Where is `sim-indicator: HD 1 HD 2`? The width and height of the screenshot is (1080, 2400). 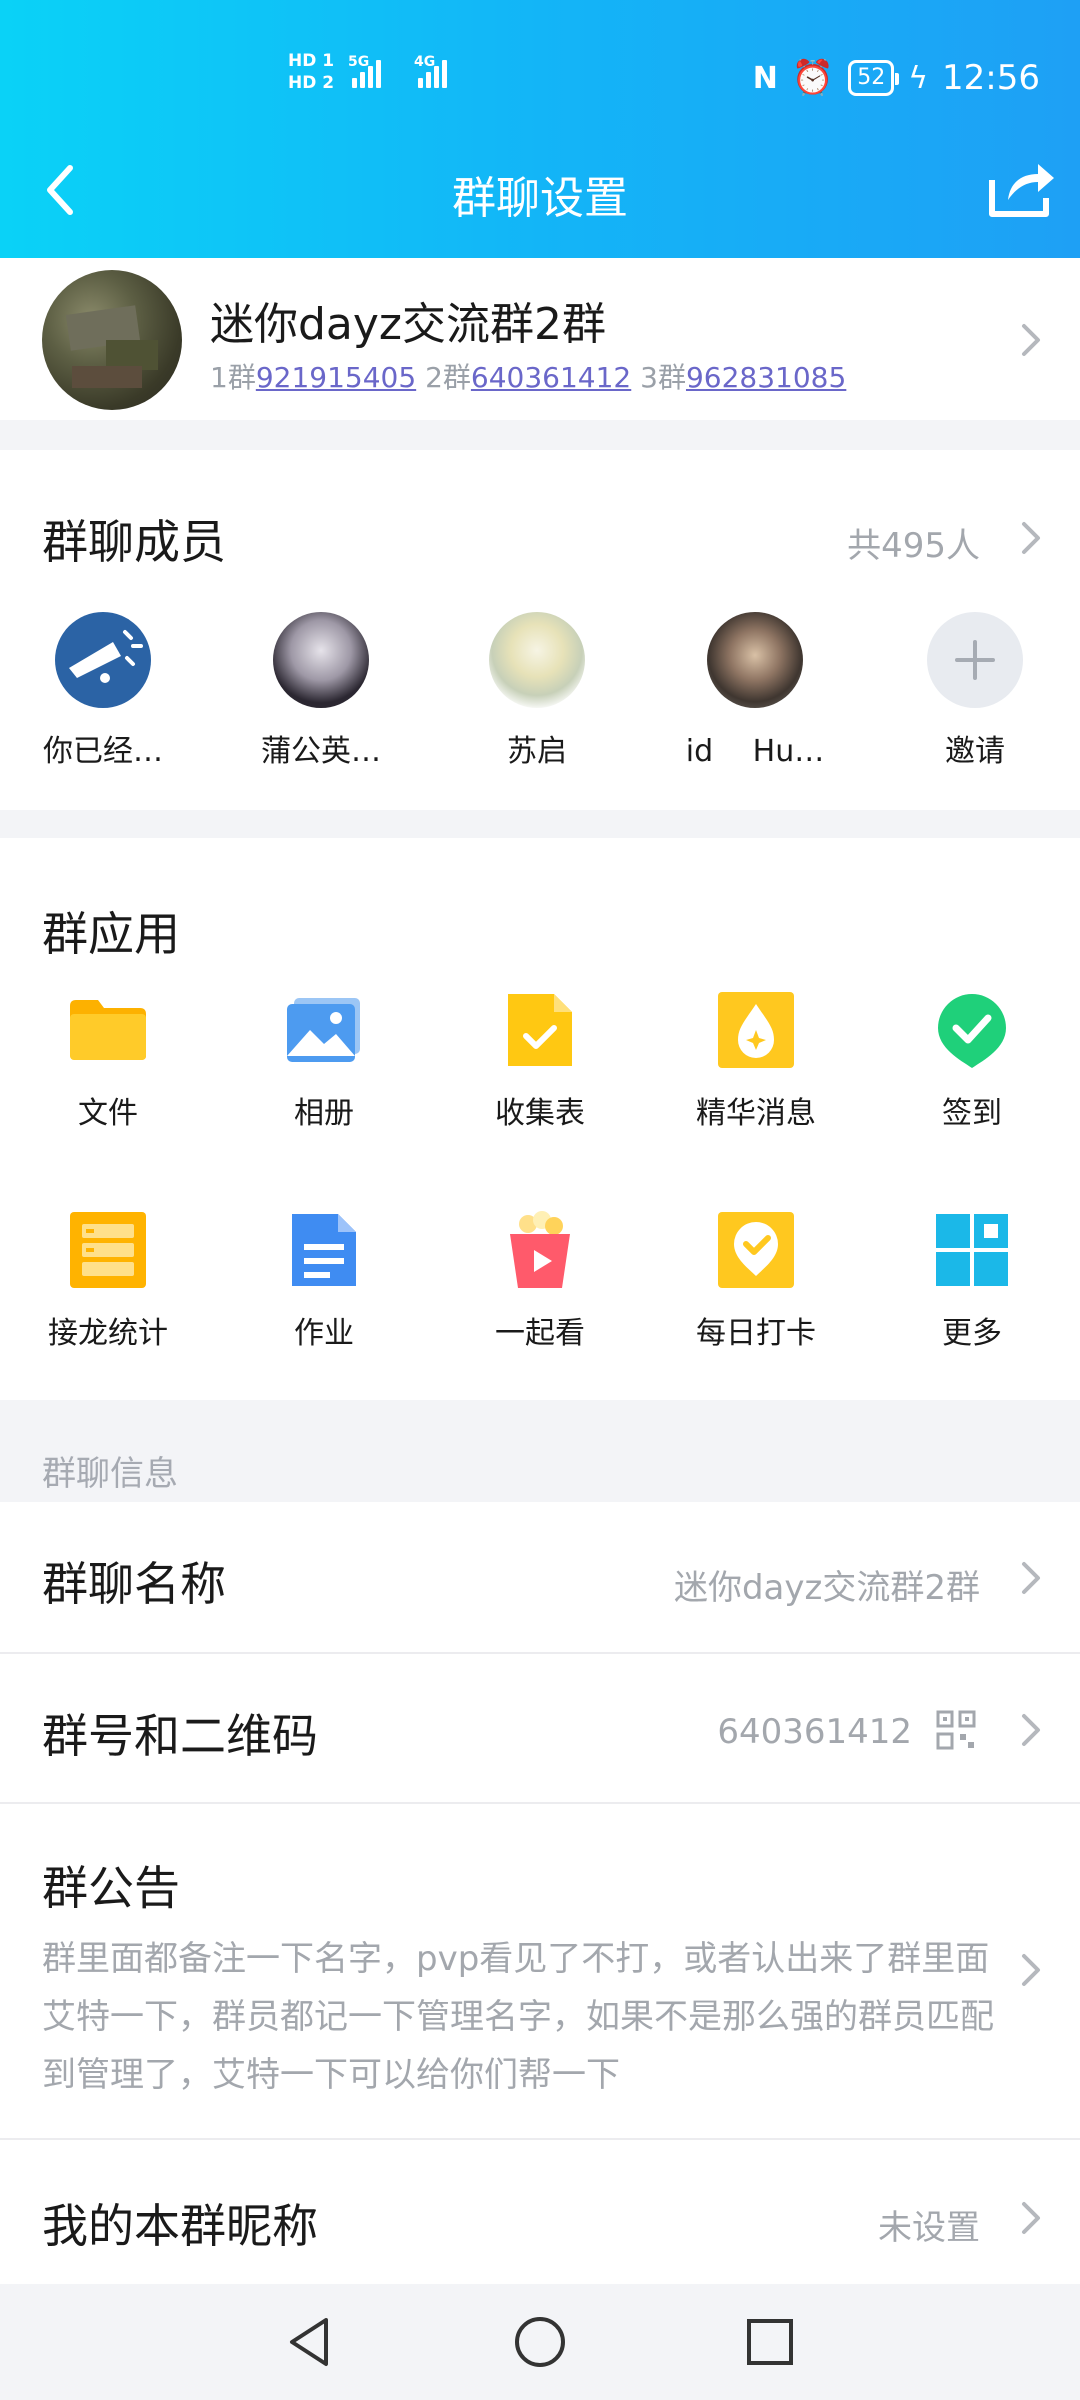 sim-indicator: HD 1 HD 2 is located at coordinates (311, 72).